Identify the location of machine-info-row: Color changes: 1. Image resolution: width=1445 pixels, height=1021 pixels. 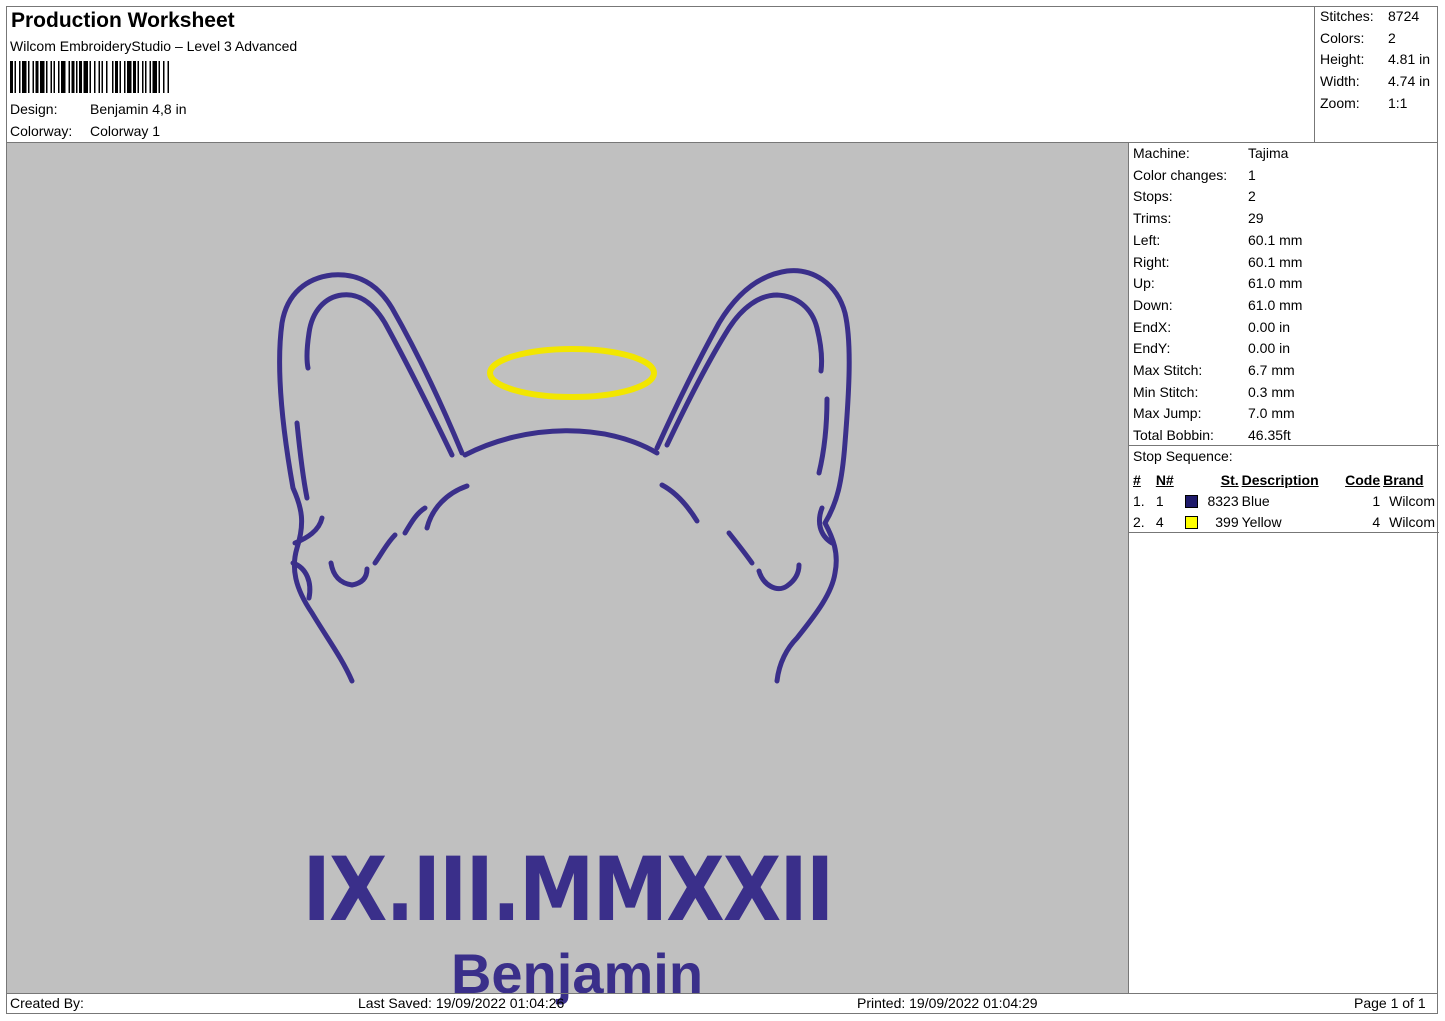
(1194, 175).